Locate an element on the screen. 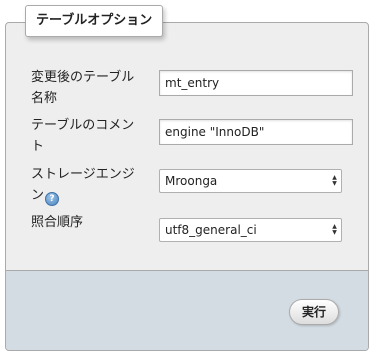 The image size is (376, 357). storage-engine-select: Mroonga ▲ ▼ is located at coordinates (250, 181).